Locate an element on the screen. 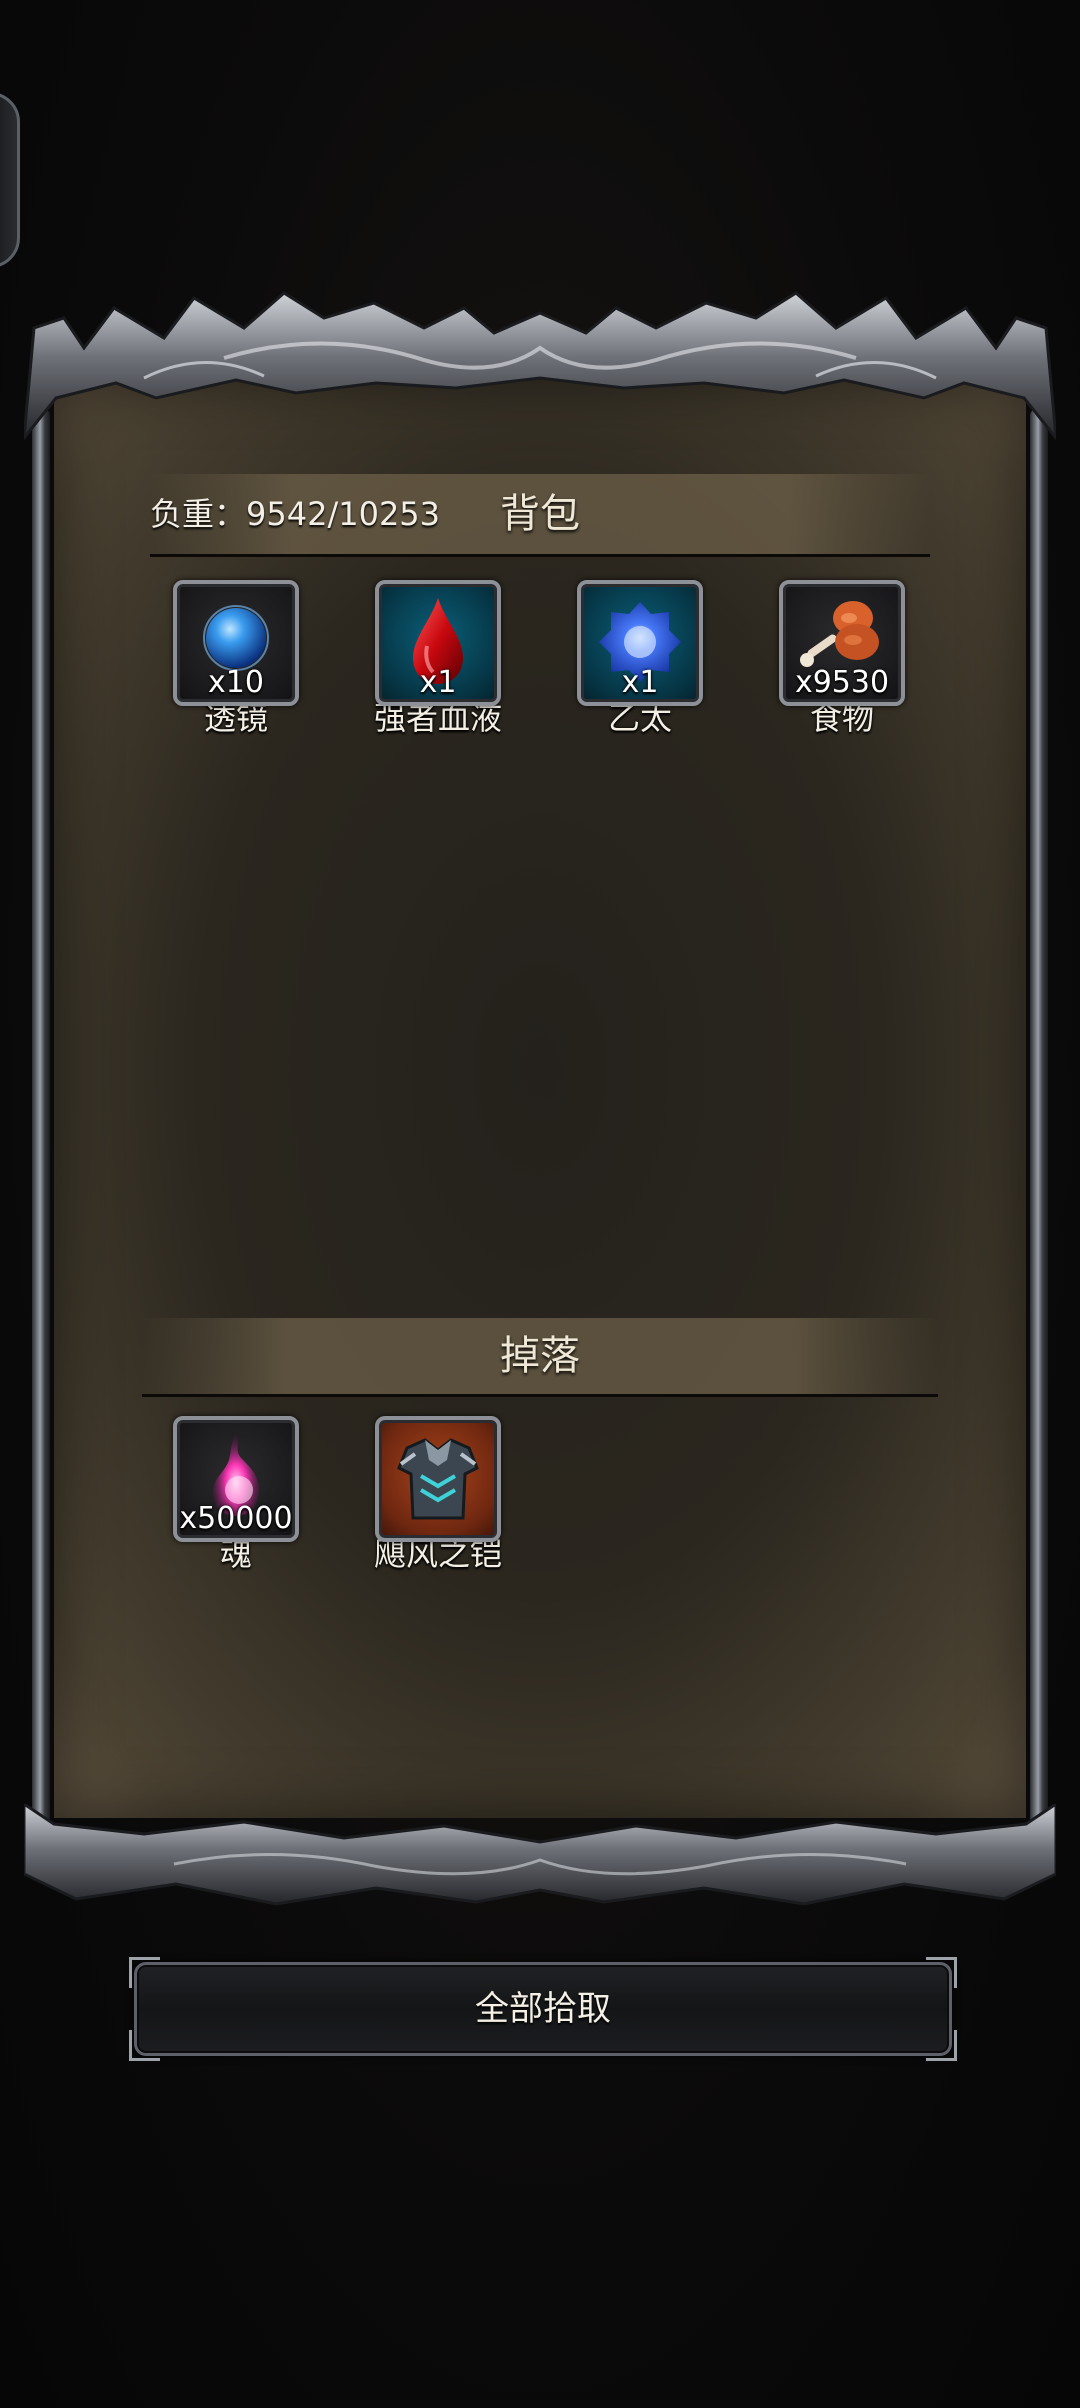 The image size is (1080, 2408). item-slot: x50000 is located at coordinates (236, 1479).